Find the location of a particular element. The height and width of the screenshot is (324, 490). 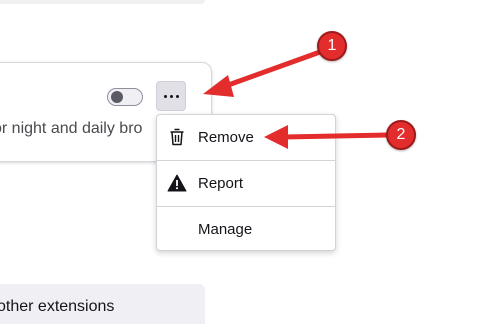

arrow-2-shaft is located at coordinates (335, 136).